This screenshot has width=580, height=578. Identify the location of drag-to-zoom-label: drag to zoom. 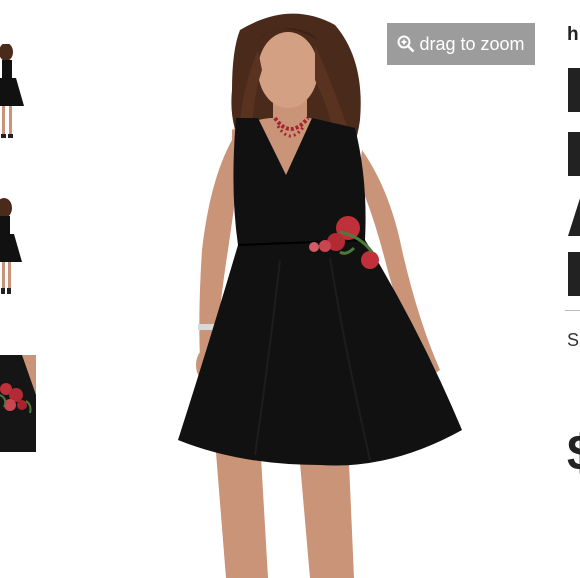
(472, 43).